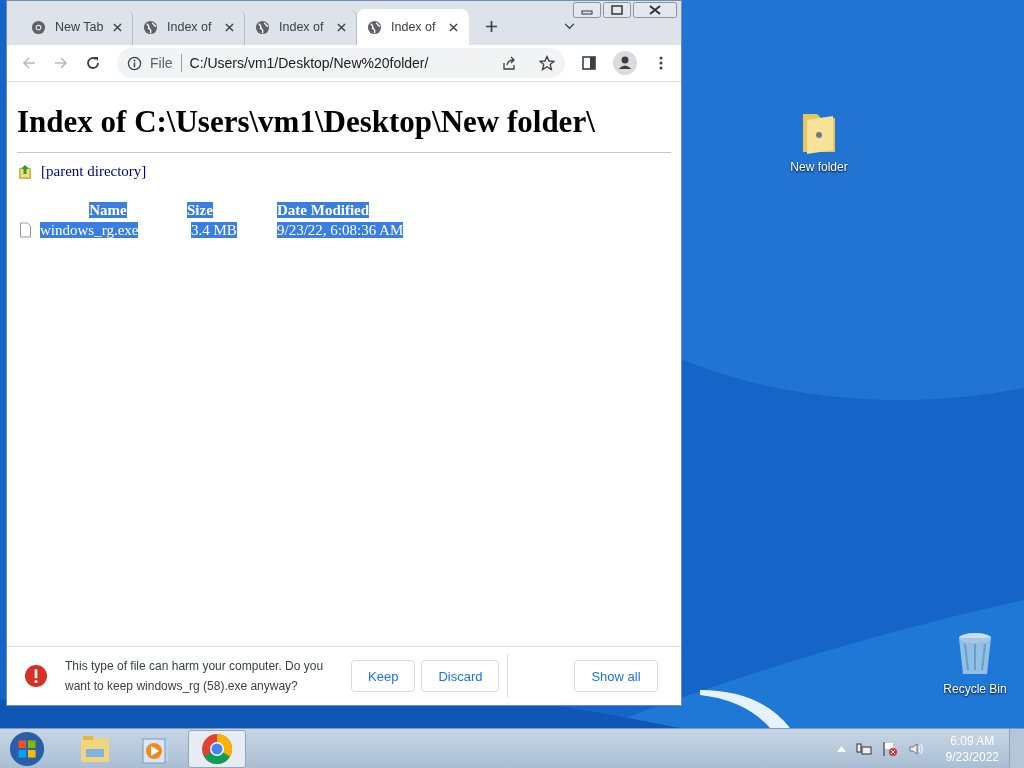 Image resolution: width=1024 pixels, height=768 pixels. Describe the element at coordinates (819, 167) in the screenshot. I see `desktop-icon-label: New folder` at that location.